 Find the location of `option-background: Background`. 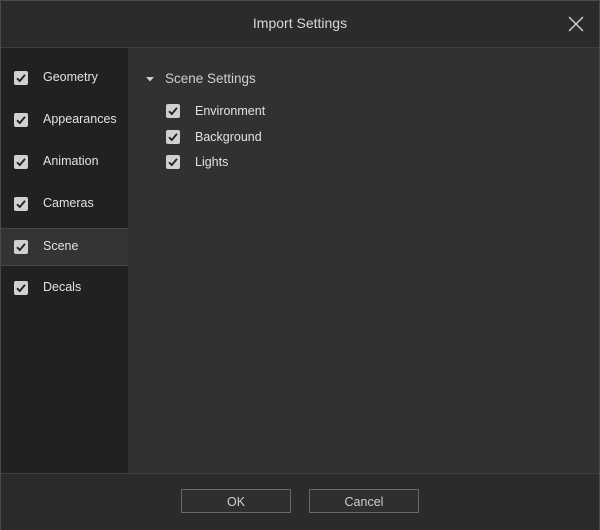

option-background: Background is located at coordinates (266, 138).